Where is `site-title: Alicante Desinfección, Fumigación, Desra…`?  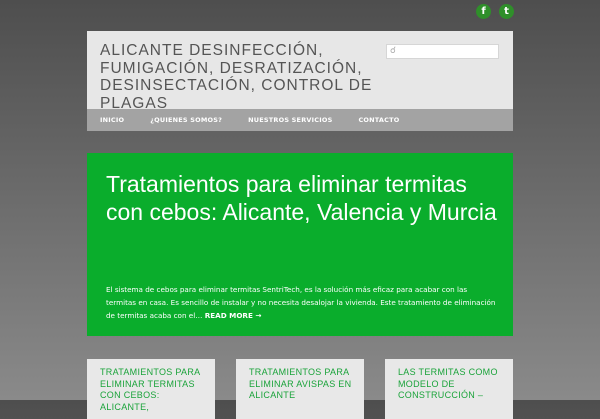 site-title: Alicante Desinfección, Fumigación, Desra… is located at coordinates (240, 77).